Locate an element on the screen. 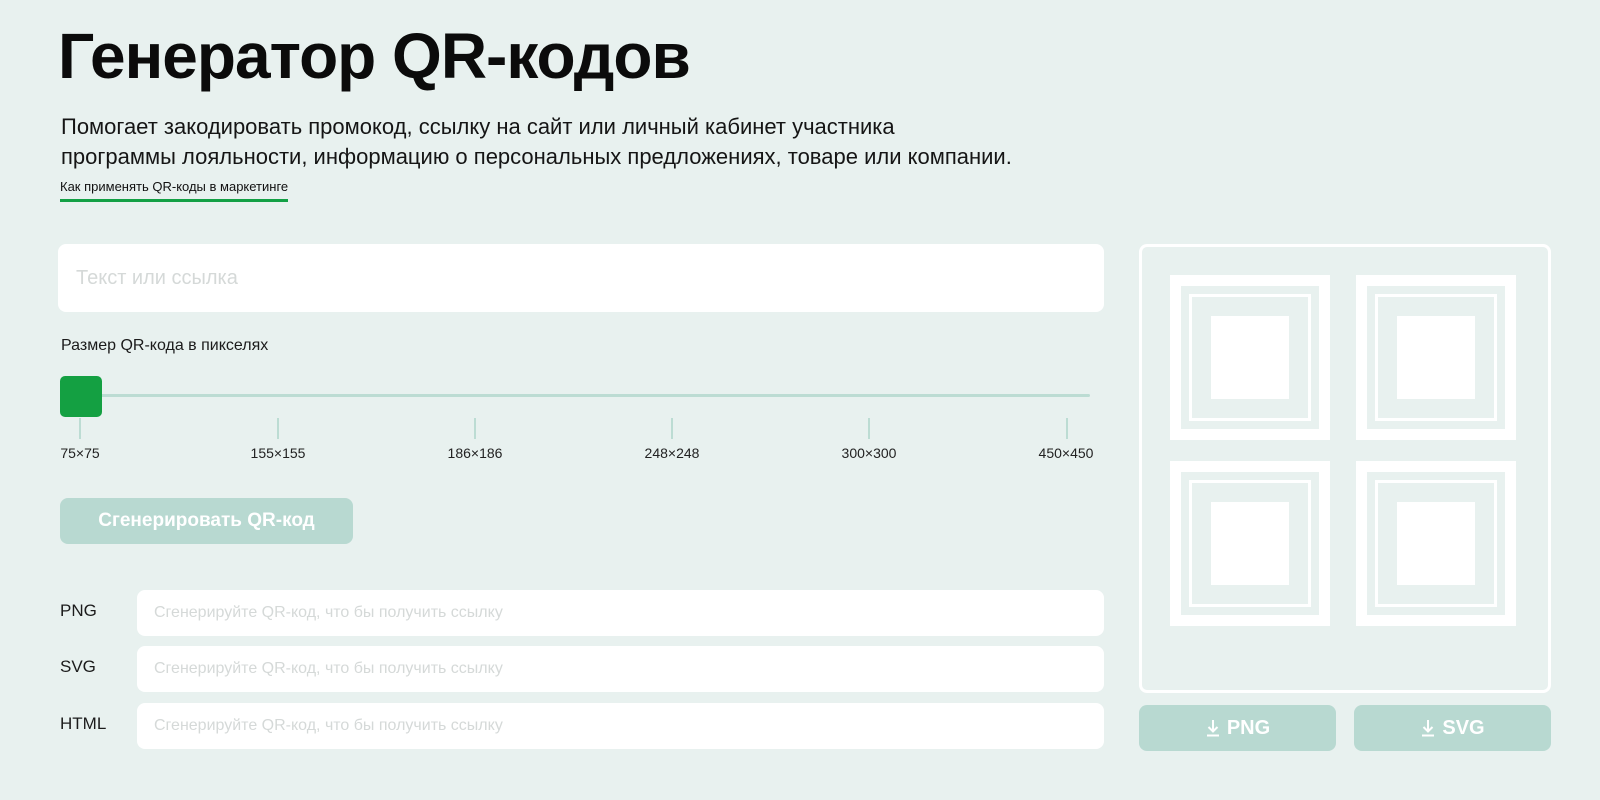 The image size is (1600, 800). qr-marketing-link: Как применять QR-коды в маркетинге is located at coordinates (174, 190).